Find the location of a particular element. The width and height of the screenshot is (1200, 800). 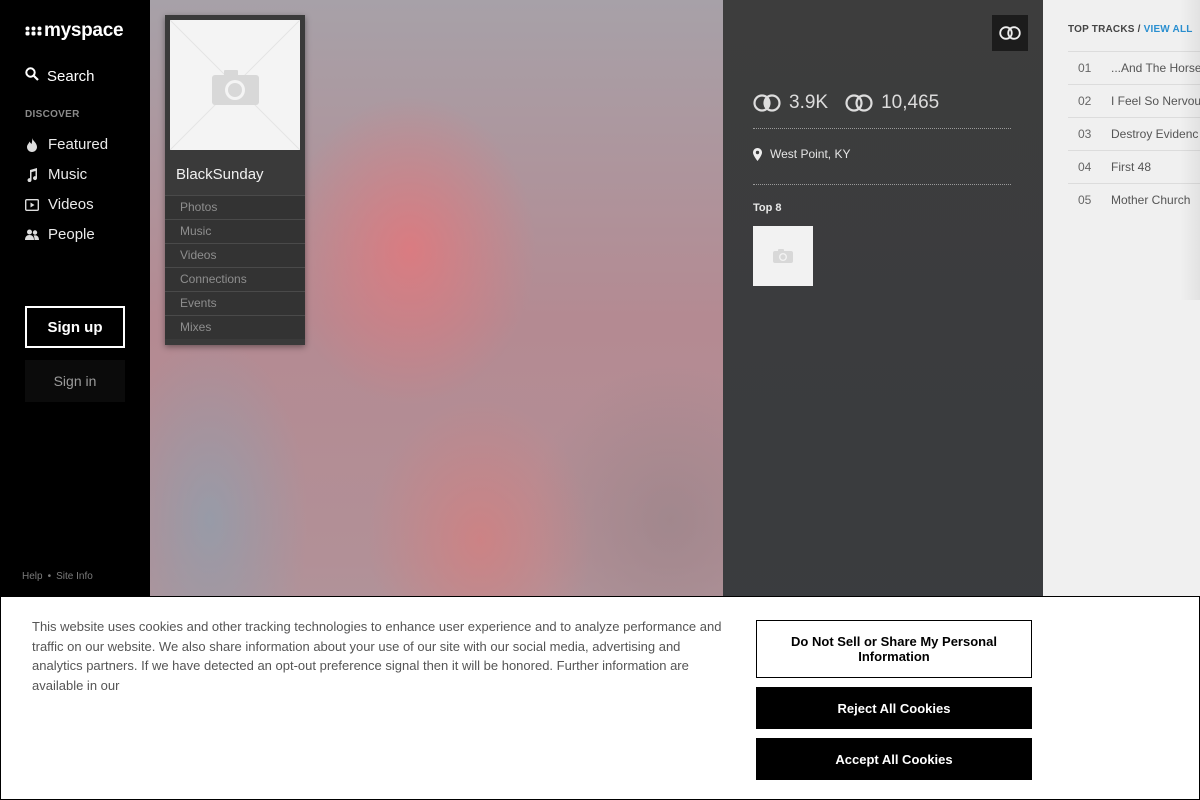

connections-in-icon is located at coordinates (767, 103).